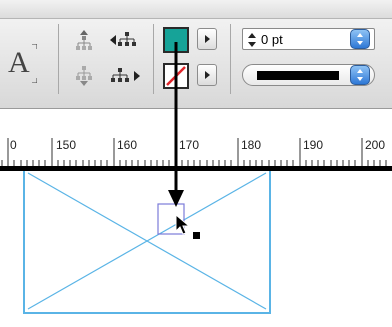  Describe the element at coordinates (176, 40) in the screenshot. I see `fill-swatch` at that location.